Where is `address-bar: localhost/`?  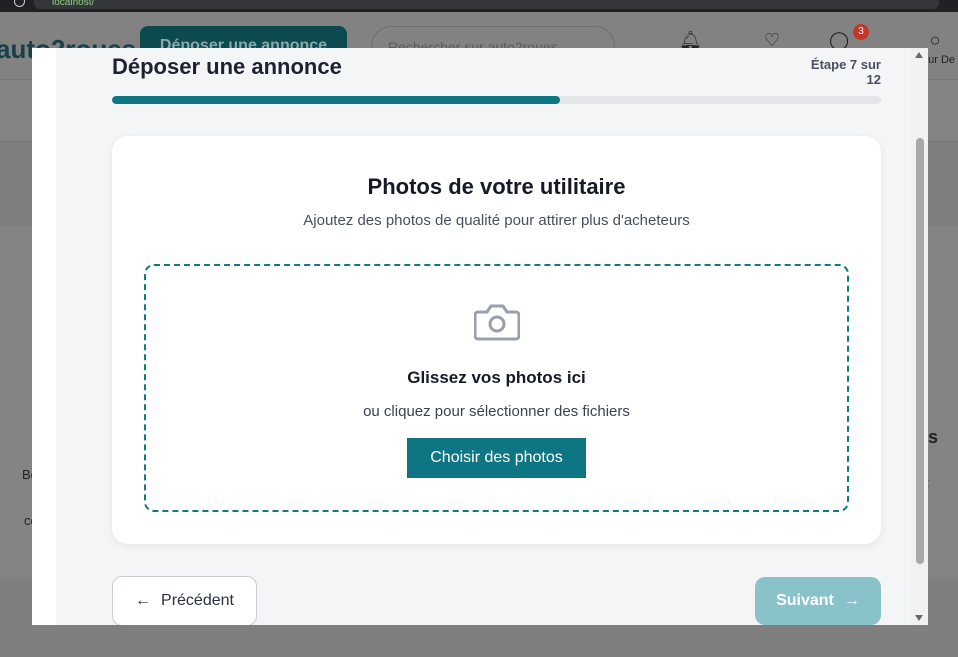
address-bar: localhost/ is located at coordinates (486, 4).